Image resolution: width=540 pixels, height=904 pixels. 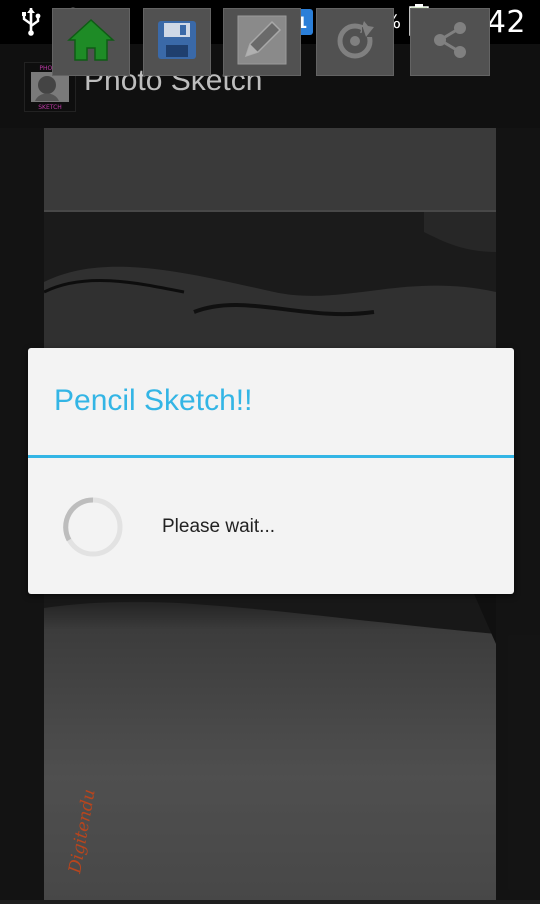 I want to click on home-button, so click(x=91, y=42).